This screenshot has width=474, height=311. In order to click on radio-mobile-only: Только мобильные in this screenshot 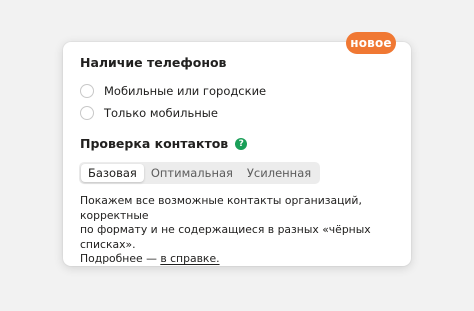, I will do `click(149, 113)`.